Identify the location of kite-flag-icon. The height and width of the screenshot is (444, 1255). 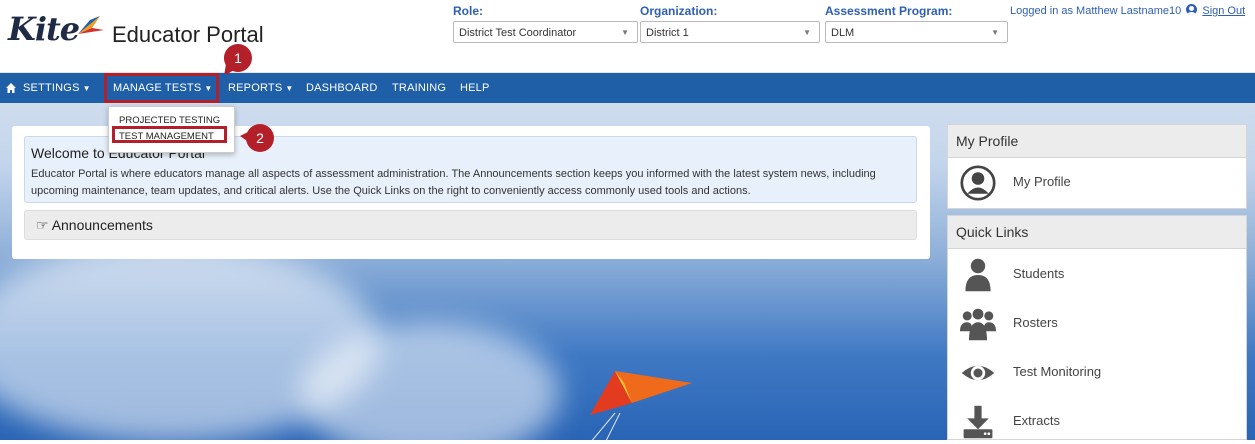
(91, 25).